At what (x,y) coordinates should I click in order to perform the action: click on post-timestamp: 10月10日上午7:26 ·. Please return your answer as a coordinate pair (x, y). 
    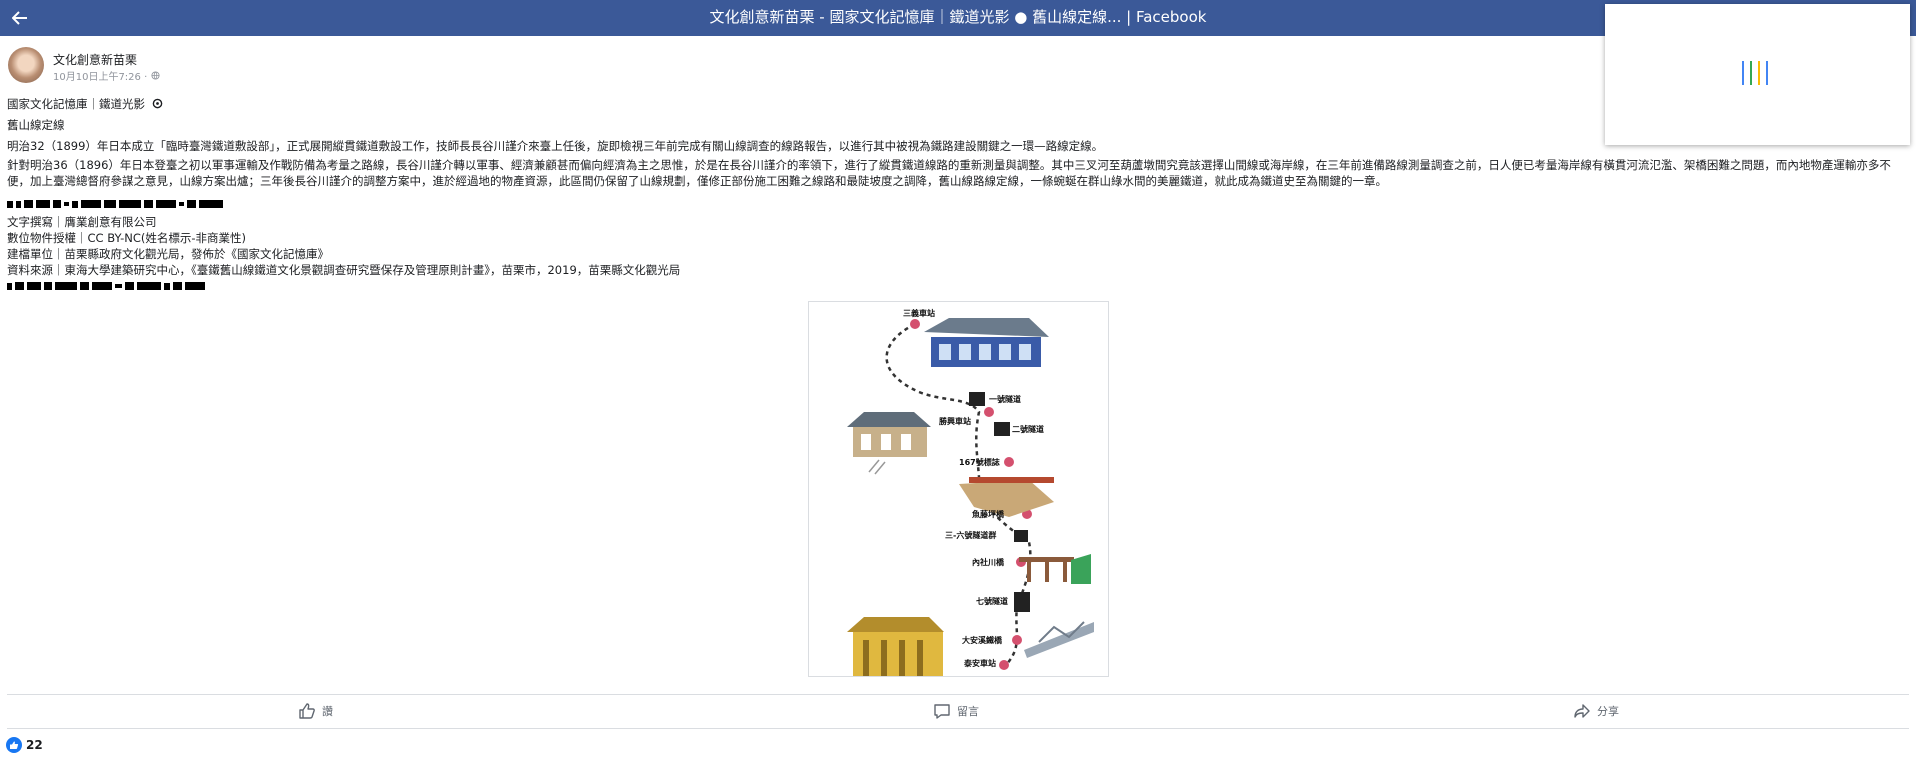
    Looking at the image, I should click on (100, 75).